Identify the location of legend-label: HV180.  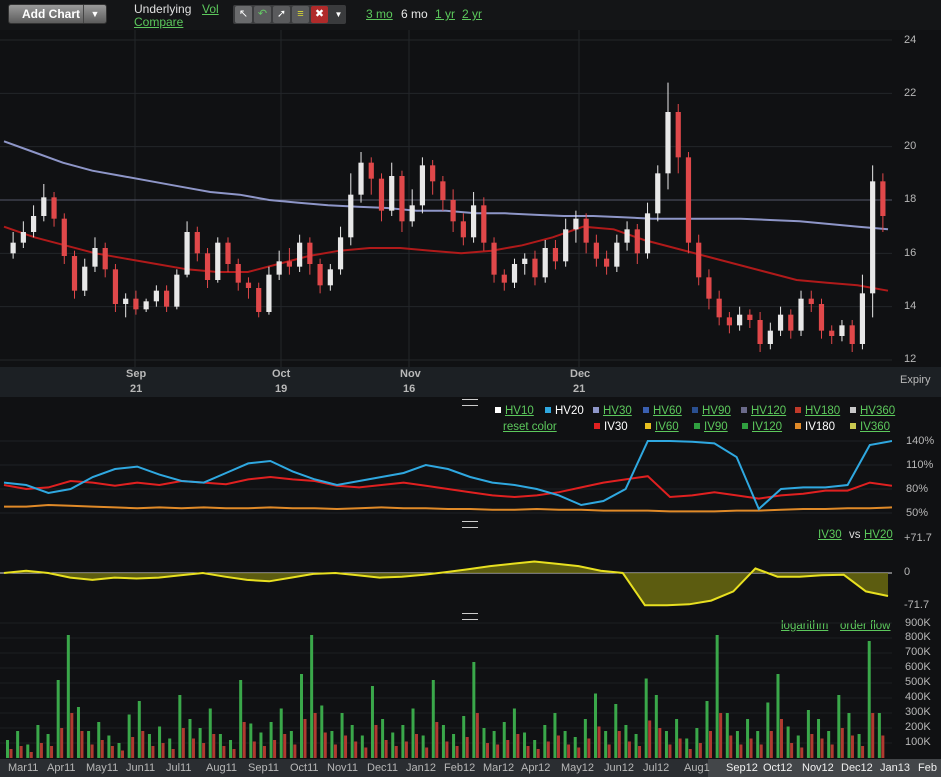
(823, 411).